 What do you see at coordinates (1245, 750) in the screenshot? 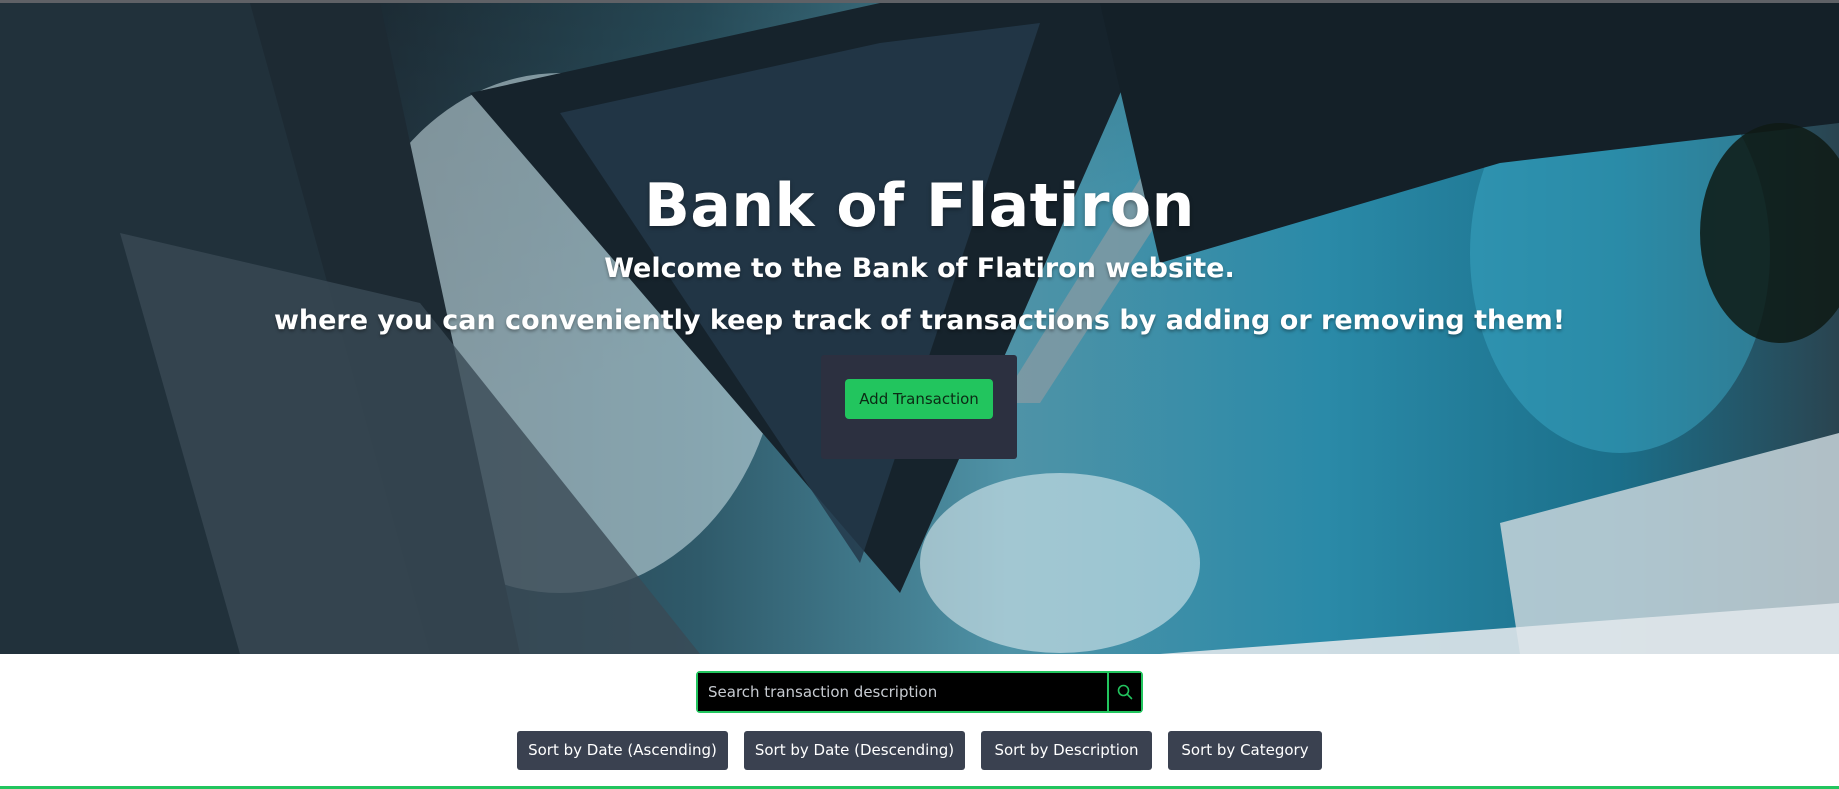
I see `sort-category-button: Sort by Category` at bounding box center [1245, 750].